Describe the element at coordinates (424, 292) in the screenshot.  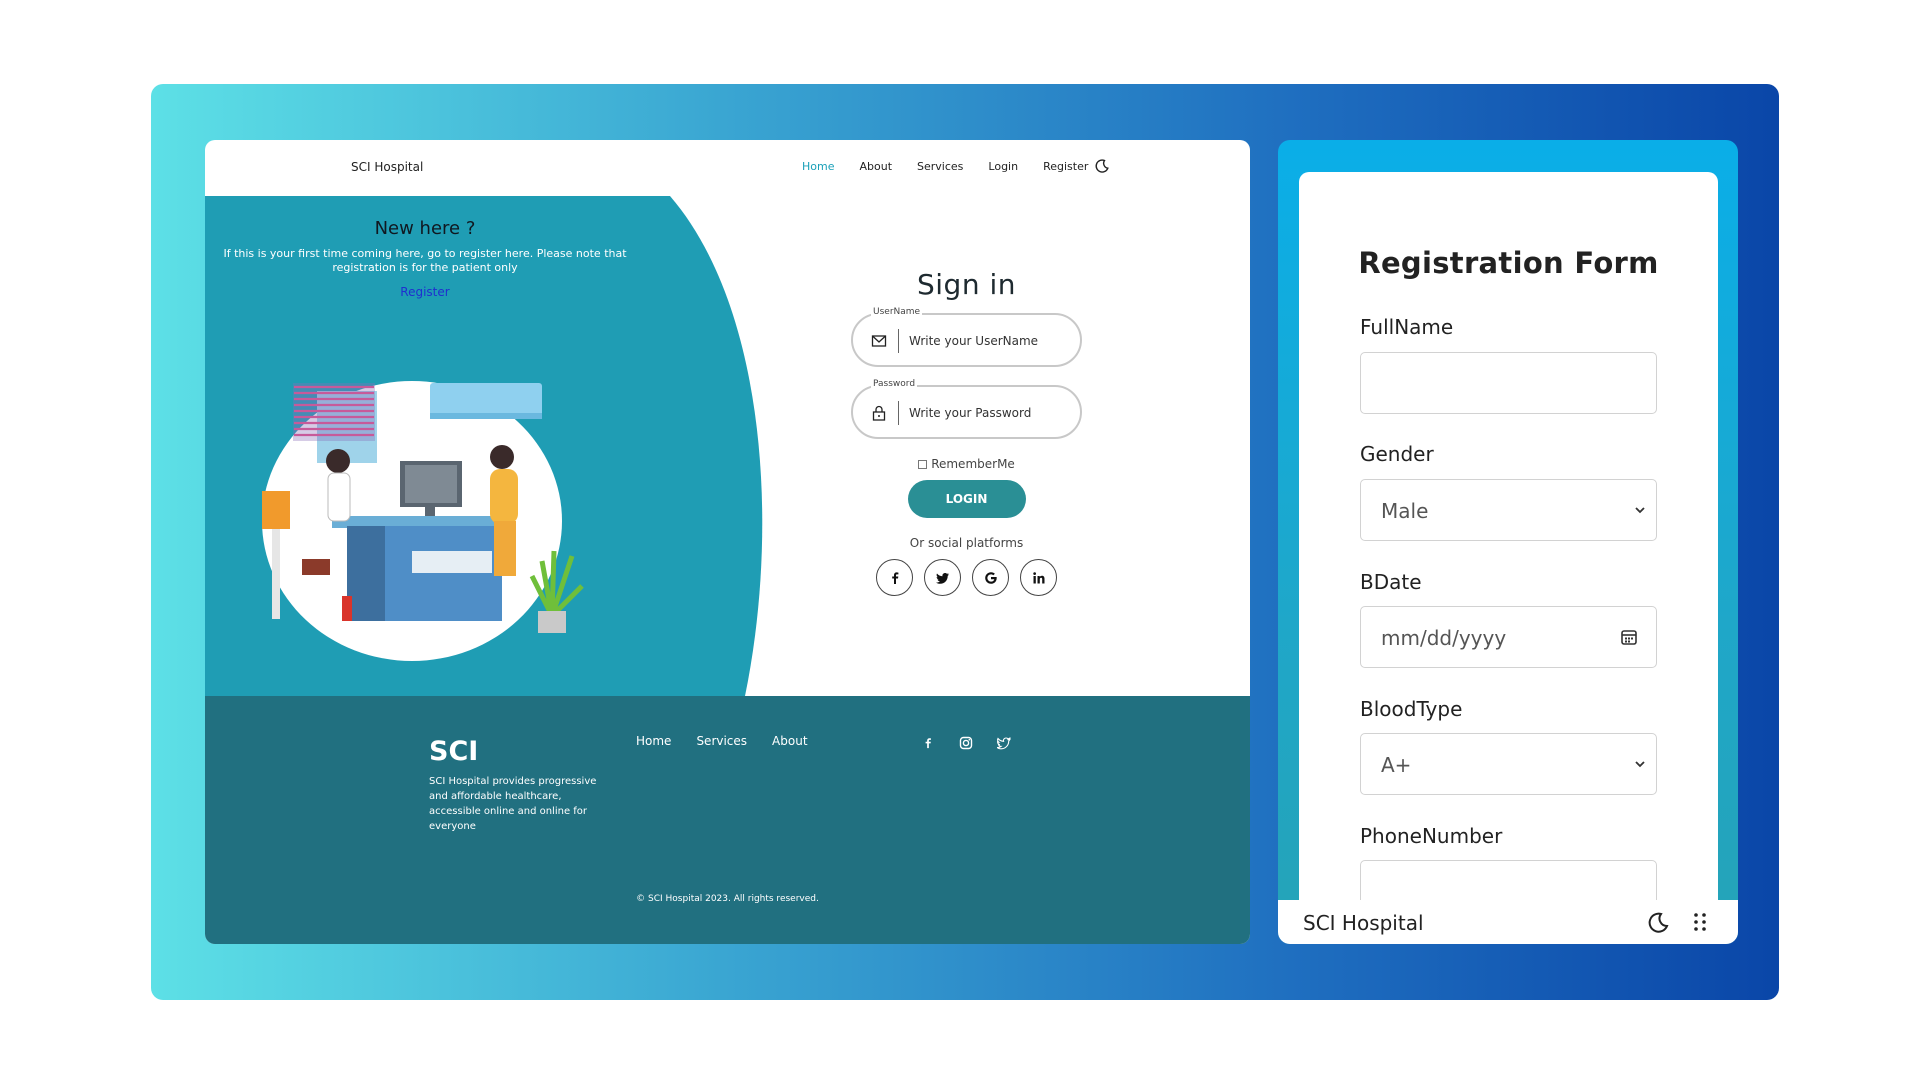
I see `register-link: Register` at that location.